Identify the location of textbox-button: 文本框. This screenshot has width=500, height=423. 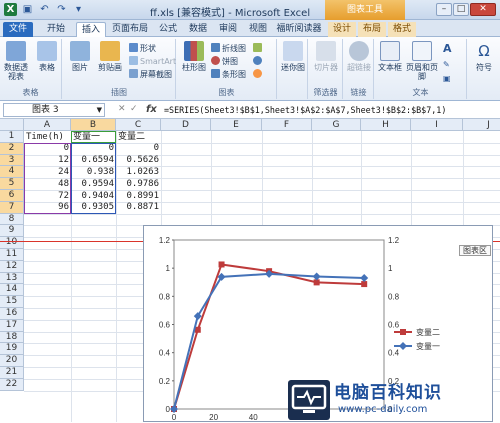
(390, 56).